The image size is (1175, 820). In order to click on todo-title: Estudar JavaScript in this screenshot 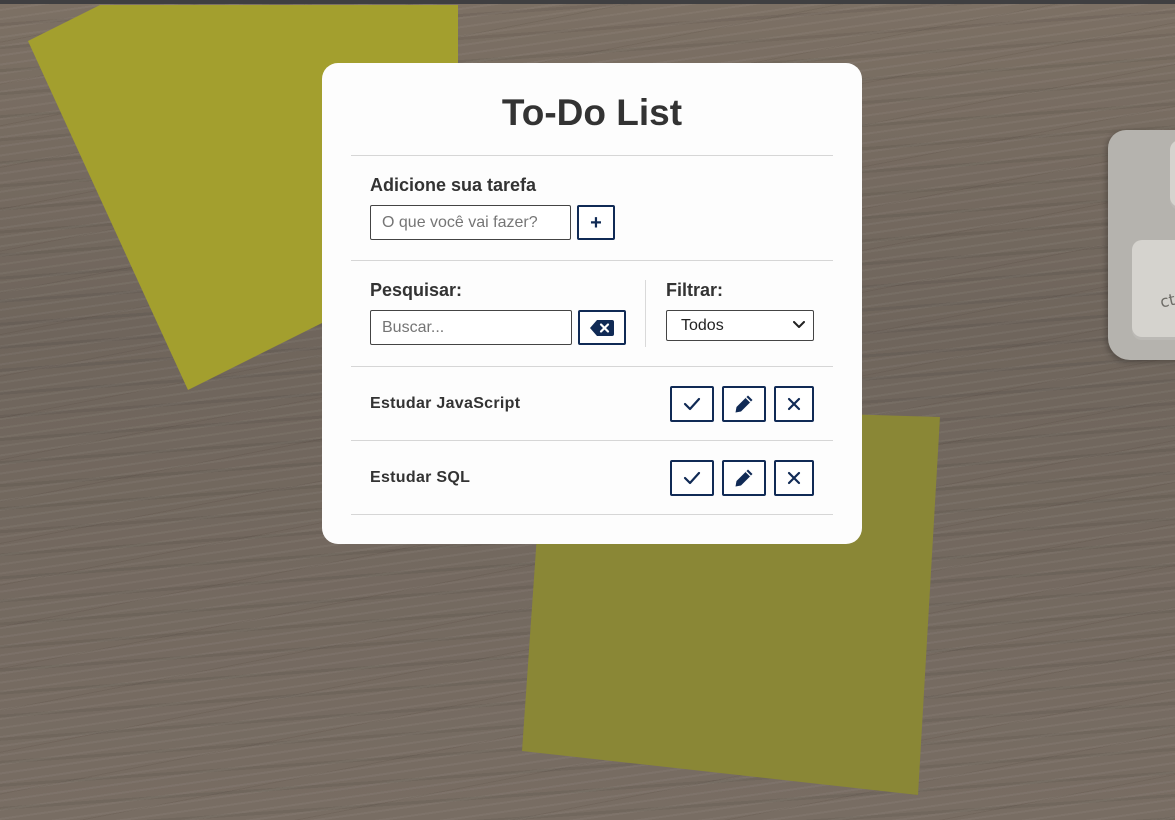, I will do `click(445, 403)`.